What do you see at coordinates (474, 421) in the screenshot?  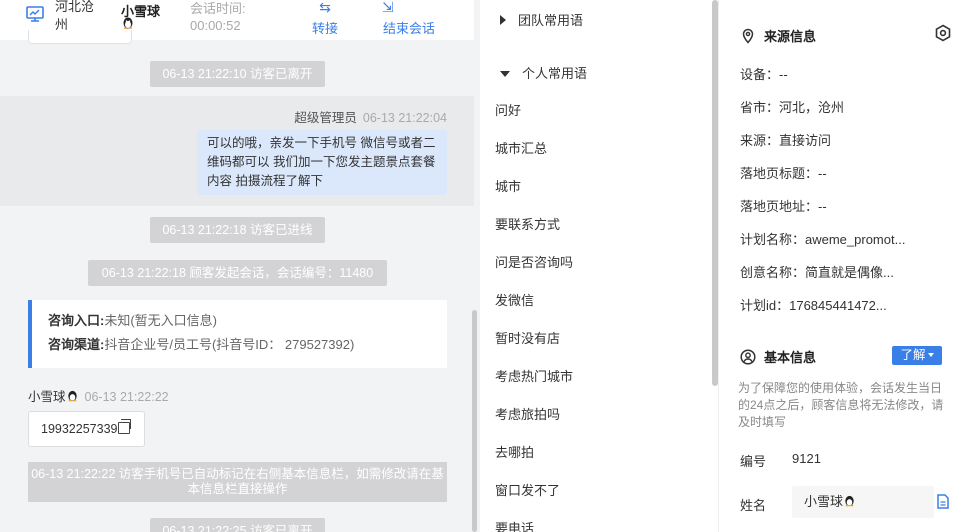 I see `chat-scrollbar` at bounding box center [474, 421].